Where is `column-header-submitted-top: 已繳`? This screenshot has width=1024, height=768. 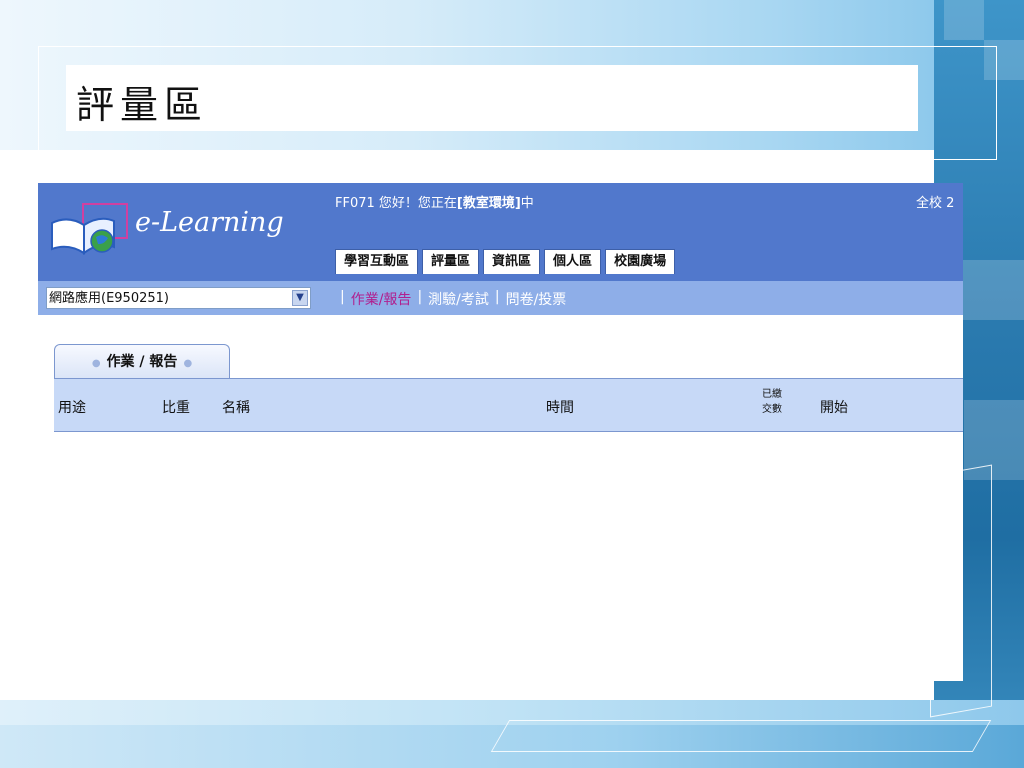 column-header-submitted-top: 已繳 is located at coordinates (772, 394).